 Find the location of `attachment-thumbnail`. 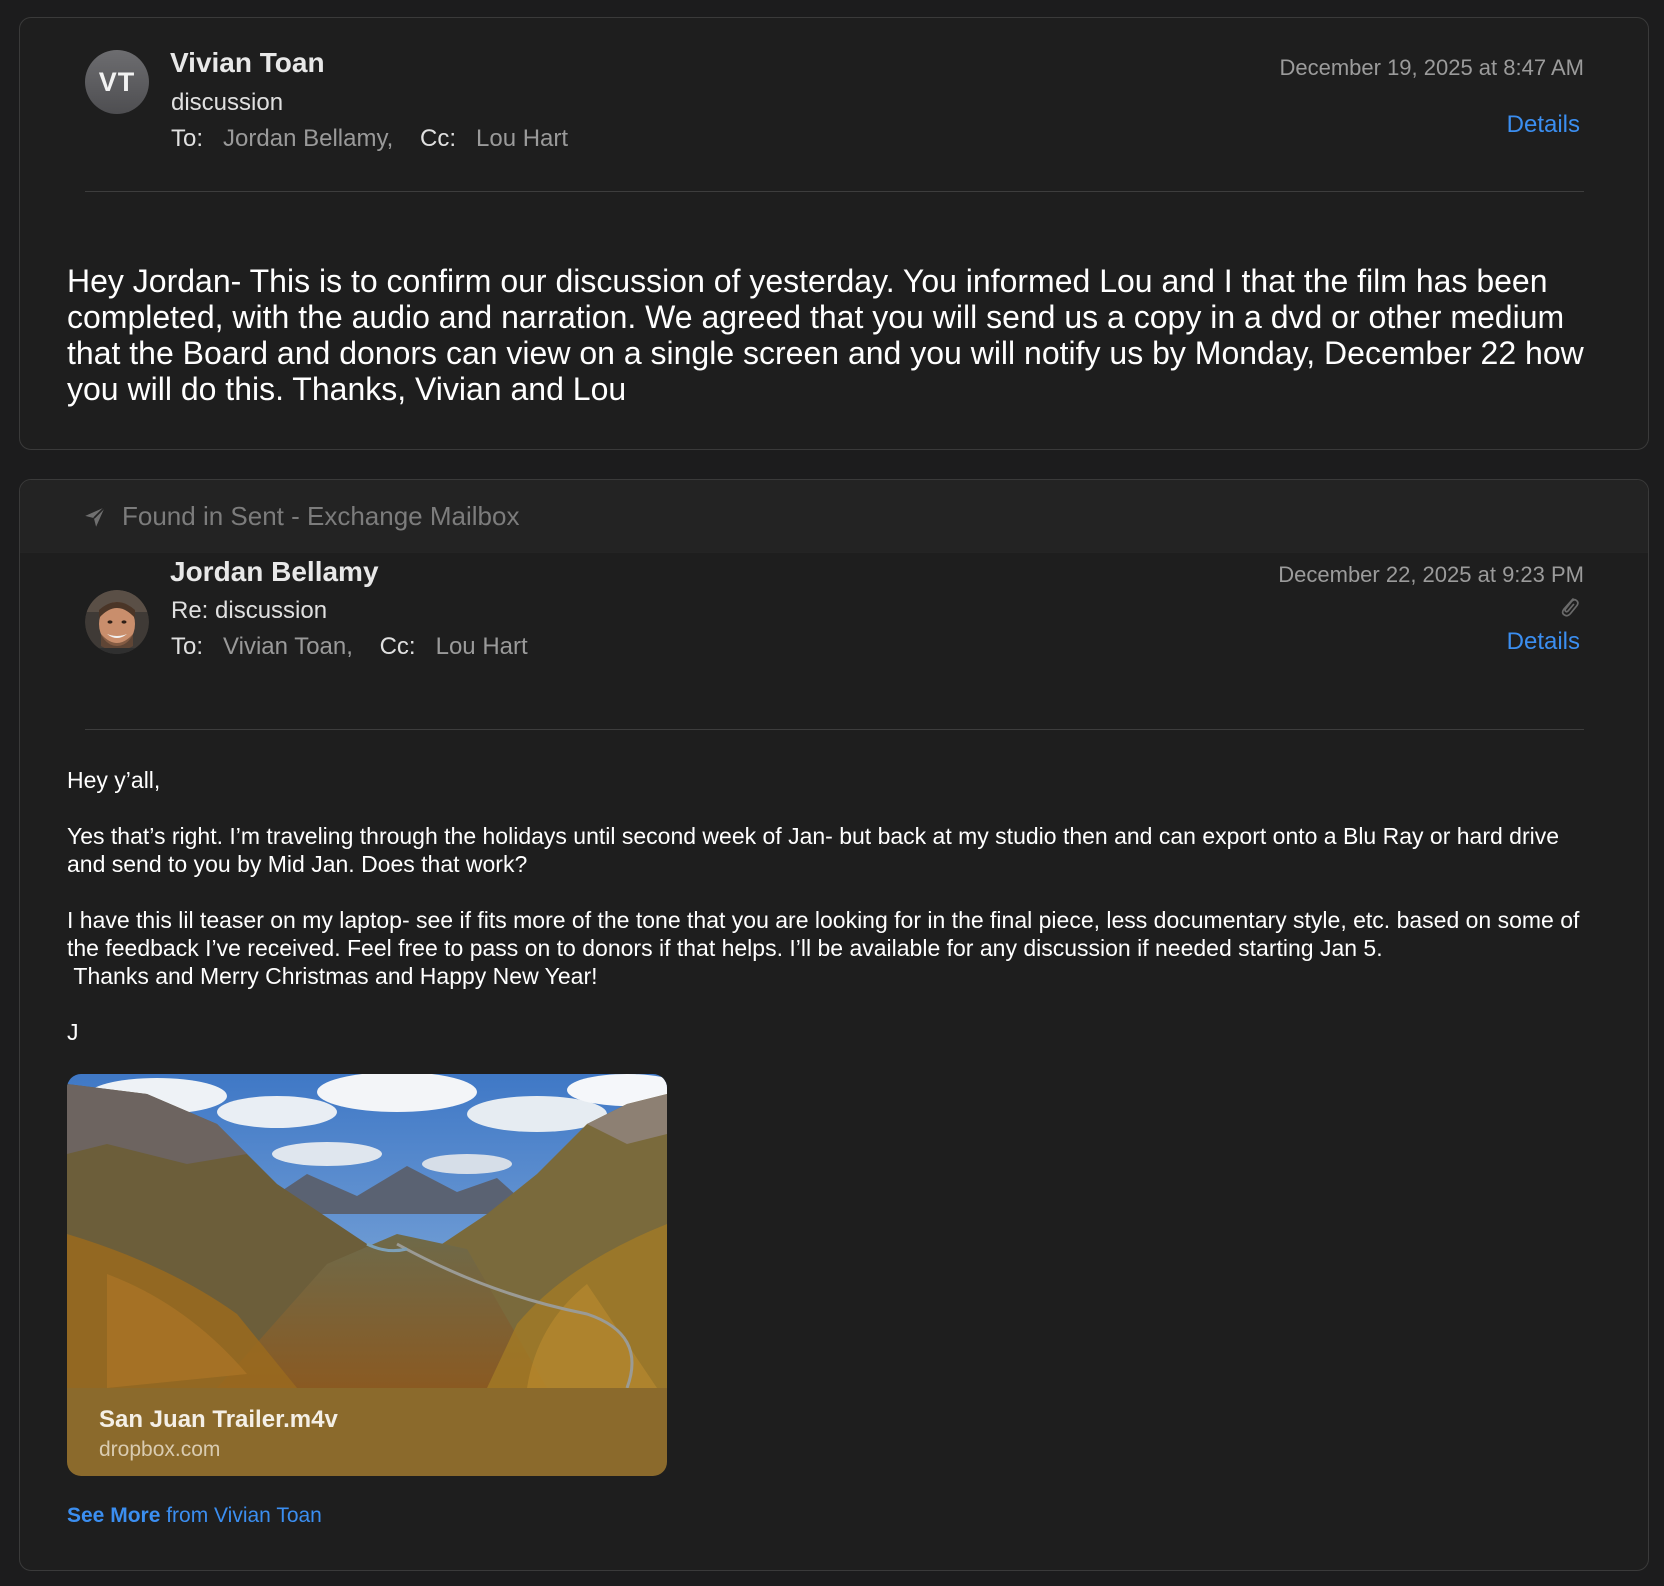

attachment-thumbnail is located at coordinates (367, 1231).